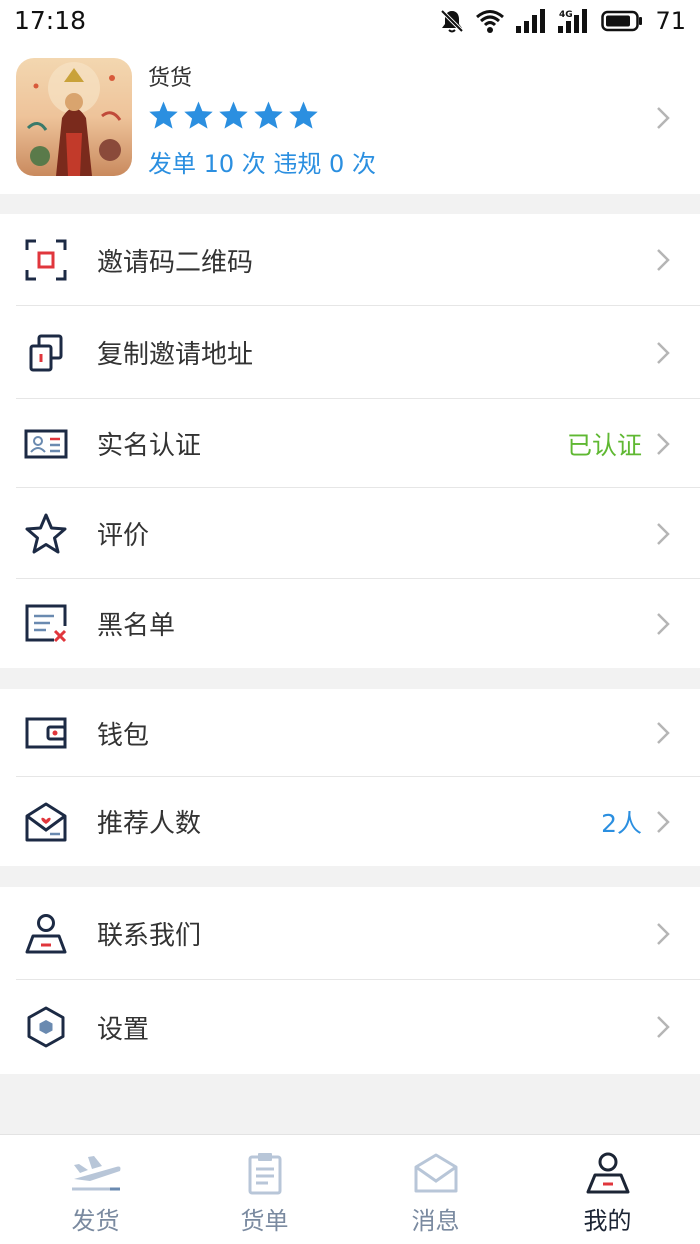 The image size is (700, 1244). What do you see at coordinates (531, 21) in the screenshot?
I see `signal-icon` at bounding box center [531, 21].